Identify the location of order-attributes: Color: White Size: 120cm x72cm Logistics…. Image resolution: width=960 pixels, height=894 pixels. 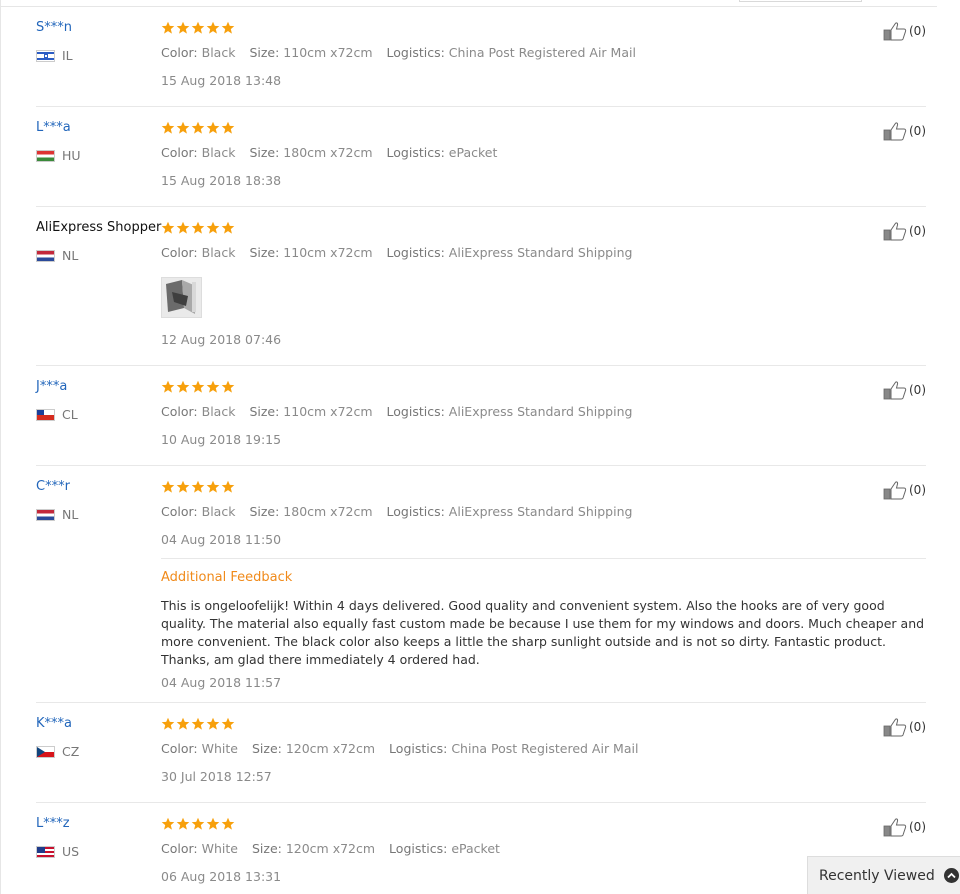
(399, 748).